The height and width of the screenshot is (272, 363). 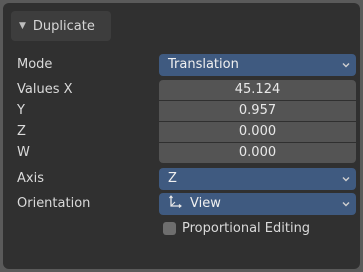 I want to click on panel-header: ▼ Duplicate, so click(x=61, y=26).